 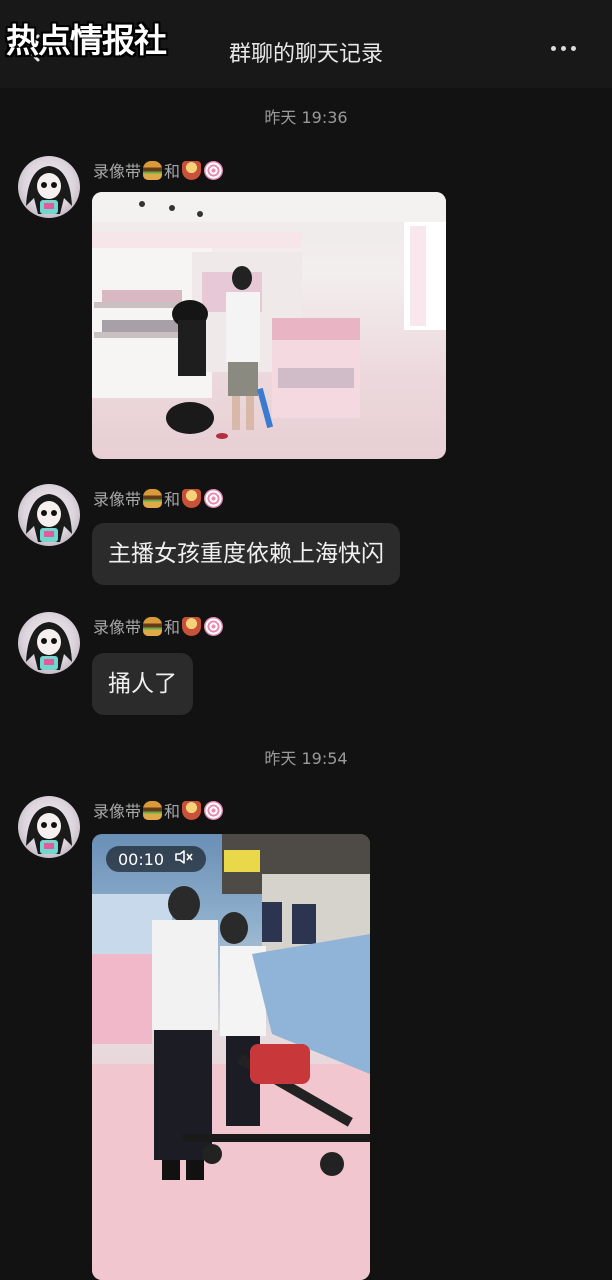 What do you see at coordinates (86, 40) in the screenshot?
I see `watermark-text: 热点情报社` at bounding box center [86, 40].